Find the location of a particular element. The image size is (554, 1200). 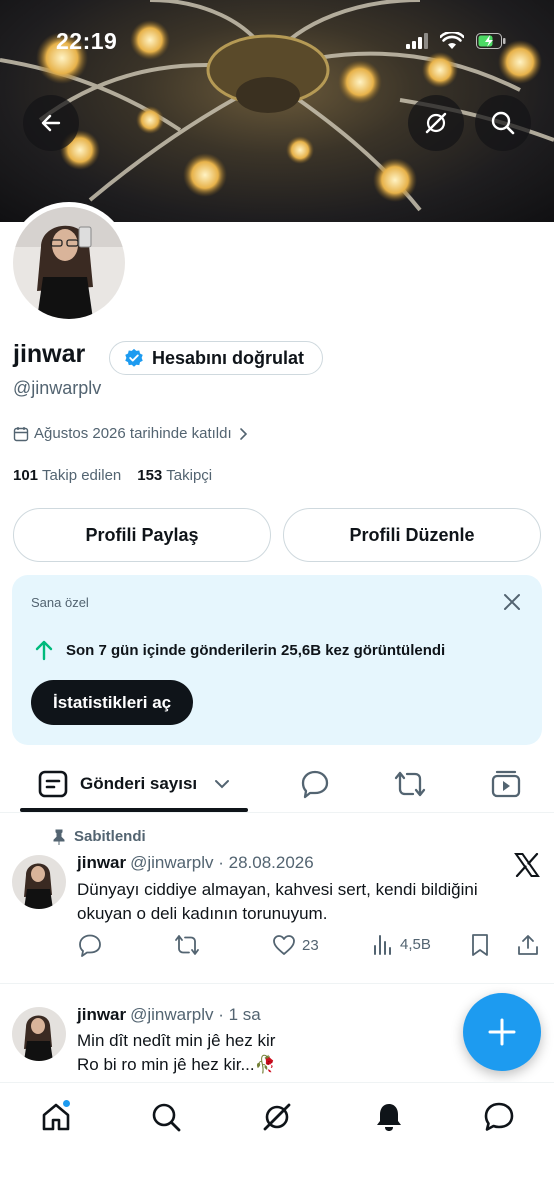

chat-bubble-icon is located at coordinates (315, 784).